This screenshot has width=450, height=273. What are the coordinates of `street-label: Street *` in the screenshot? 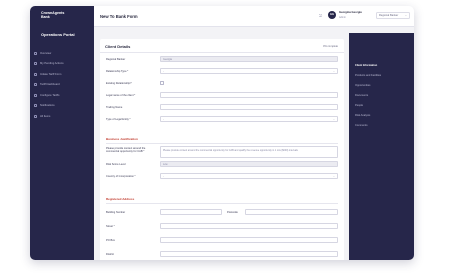 It's located at (110, 226).